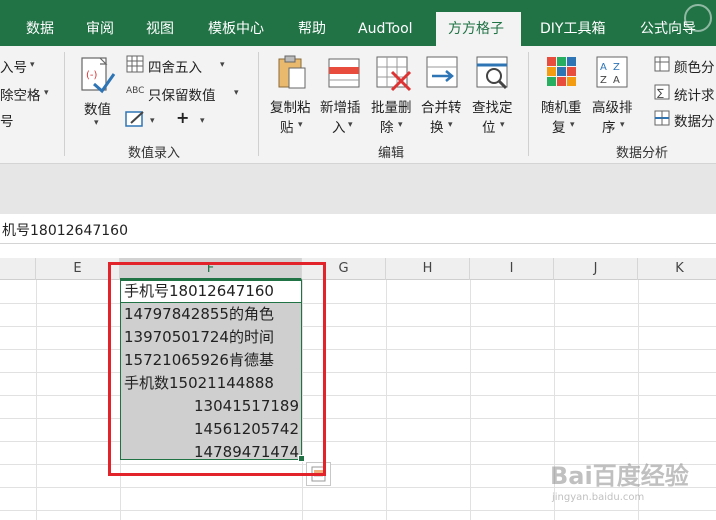  I want to click on tab-help: 帮助, so click(312, 29).